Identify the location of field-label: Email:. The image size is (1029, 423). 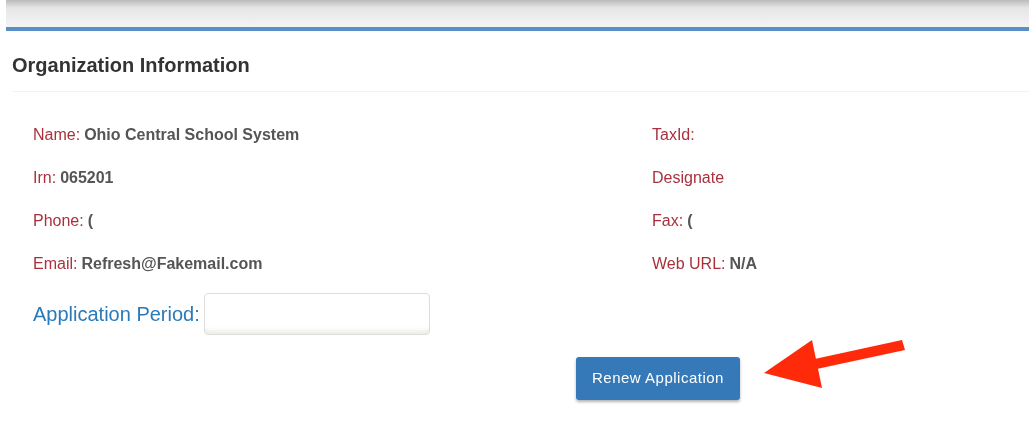
(55, 264).